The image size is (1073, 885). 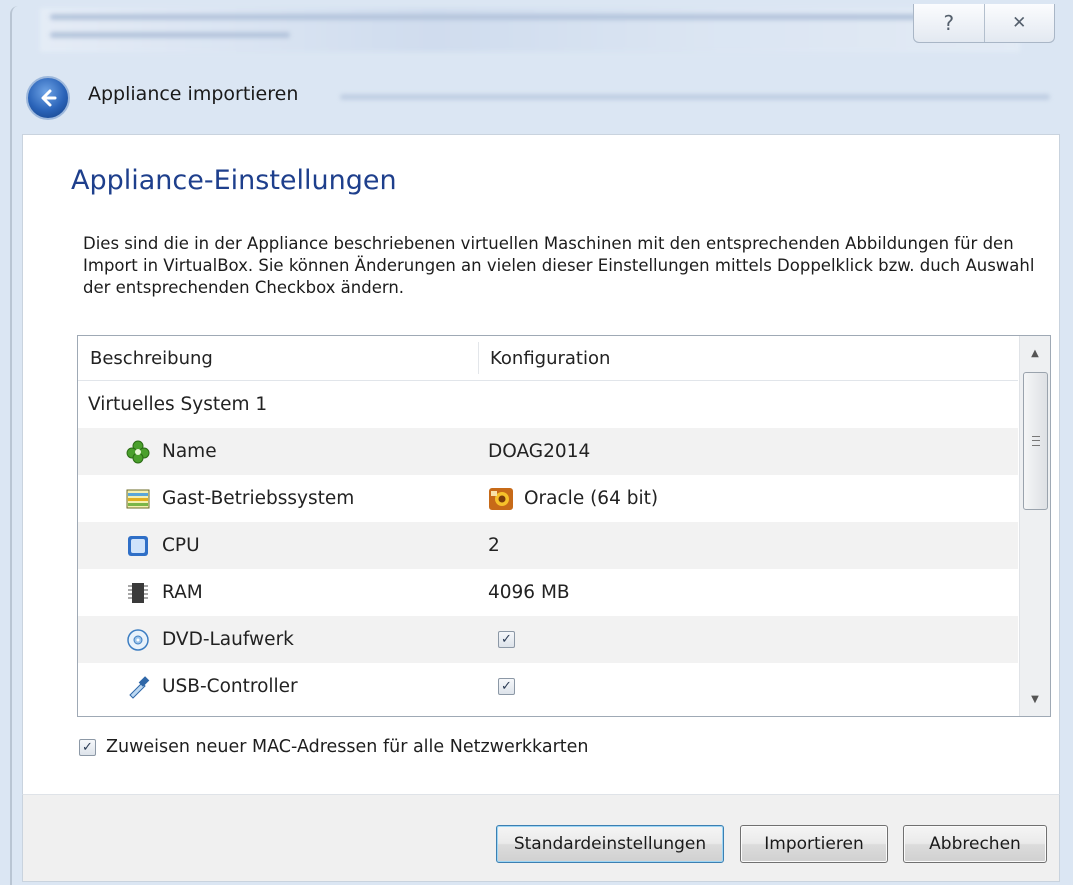 What do you see at coordinates (506, 686) in the screenshot?
I see `usb-checkbox: ✓` at bounding box center [506, 686].